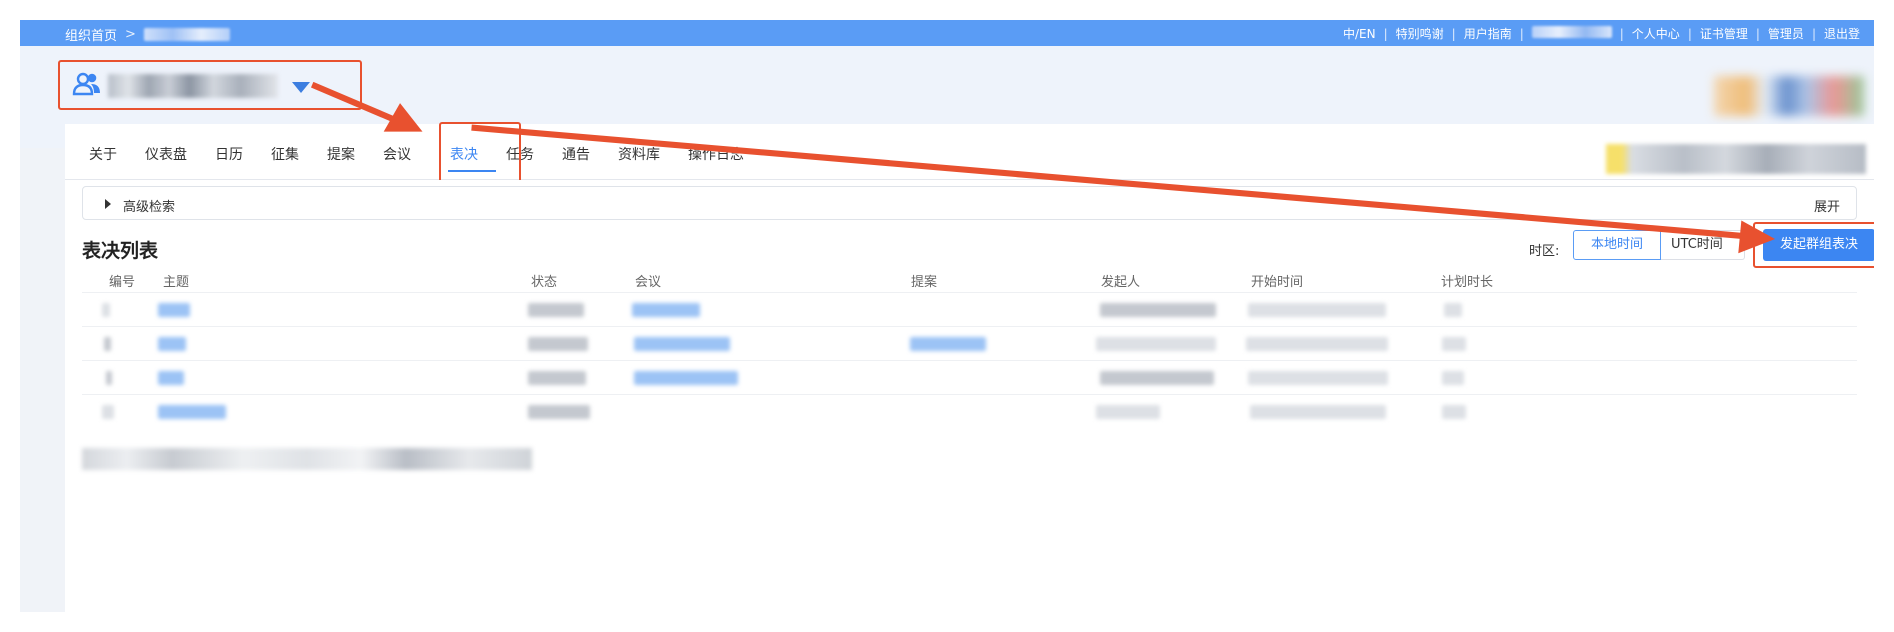 This screenshot has width=1894, height=632. What do you see at coordinates (716, 154) in the screenshot?
I see `tab-operation-log: 操作日志` at bounding box center [716, 154].